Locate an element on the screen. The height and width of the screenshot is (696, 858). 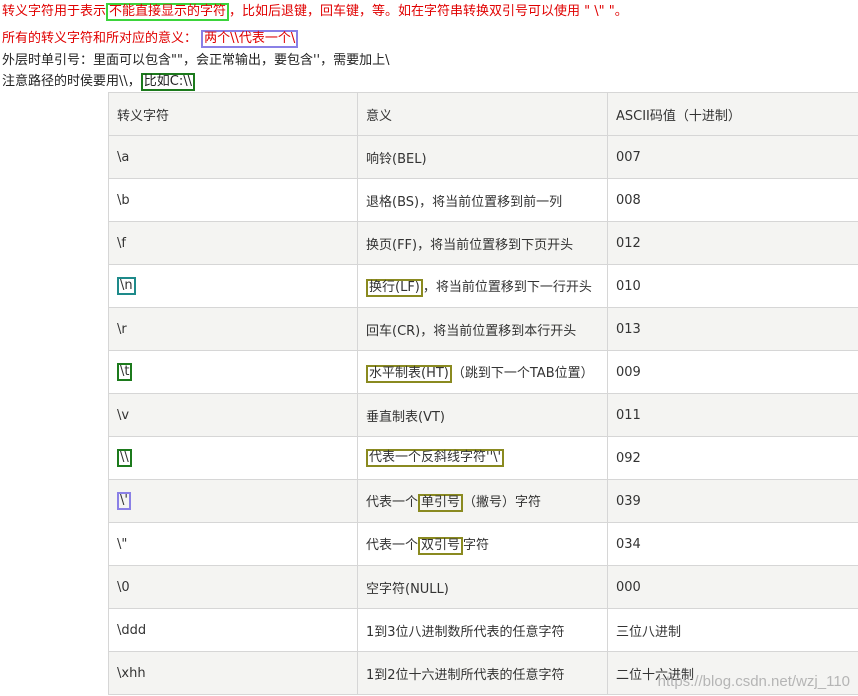
table-row: \a 响铃(BEL) 007 is located at coordinates (483, 157).